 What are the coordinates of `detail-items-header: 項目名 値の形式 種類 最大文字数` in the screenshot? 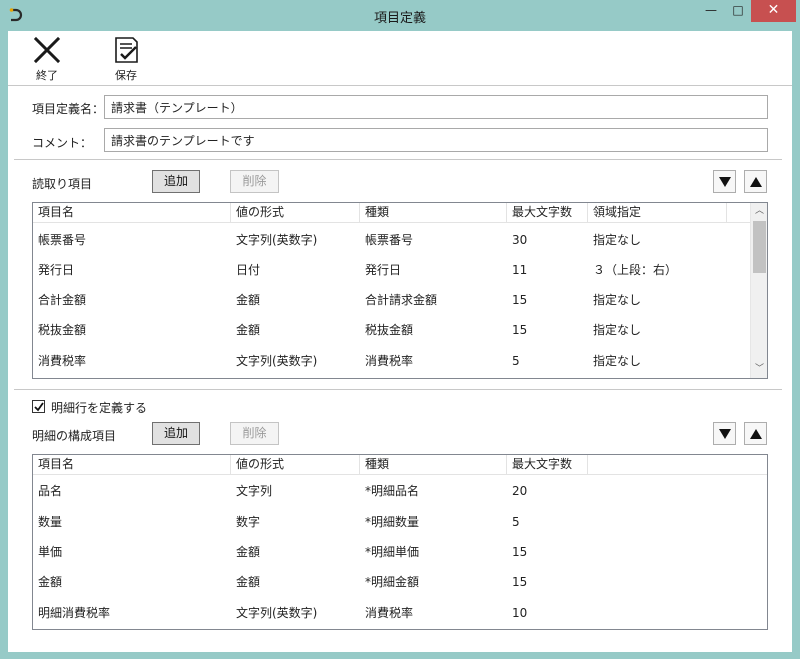 It's located at (400, 465).